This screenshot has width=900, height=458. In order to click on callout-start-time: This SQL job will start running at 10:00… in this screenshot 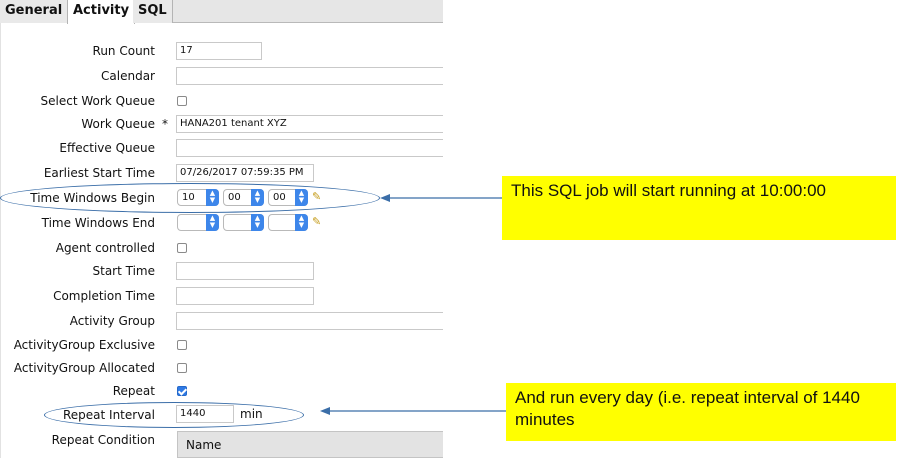, I will do `click(699, 208)`.